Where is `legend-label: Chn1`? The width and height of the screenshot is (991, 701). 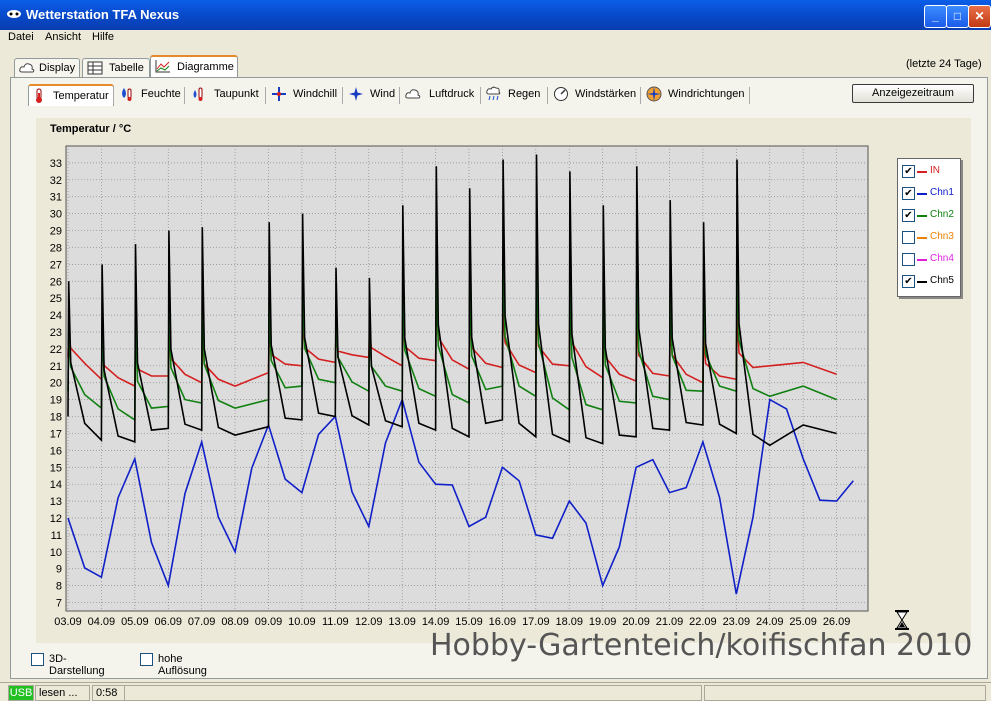 legend-label: Chn1 is located at coordinates (942, 192).